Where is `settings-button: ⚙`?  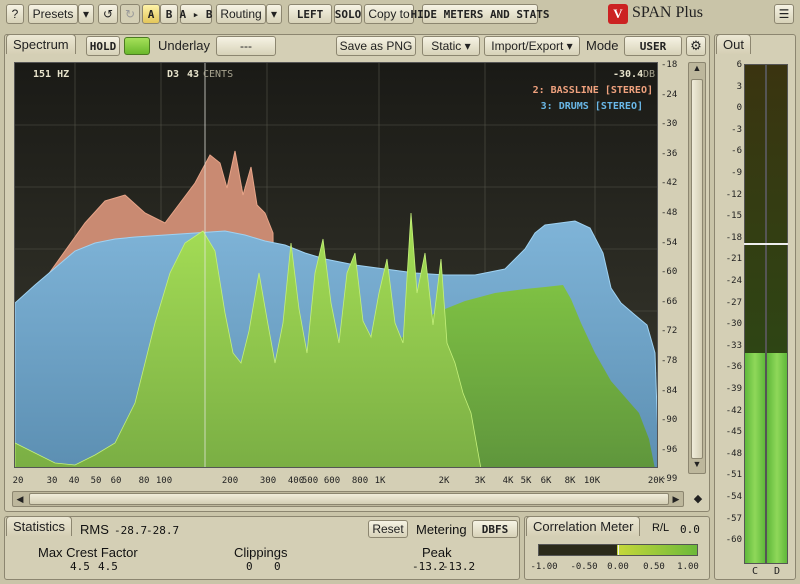
settings-button: ⚙ is located at coordinates (696, 46).